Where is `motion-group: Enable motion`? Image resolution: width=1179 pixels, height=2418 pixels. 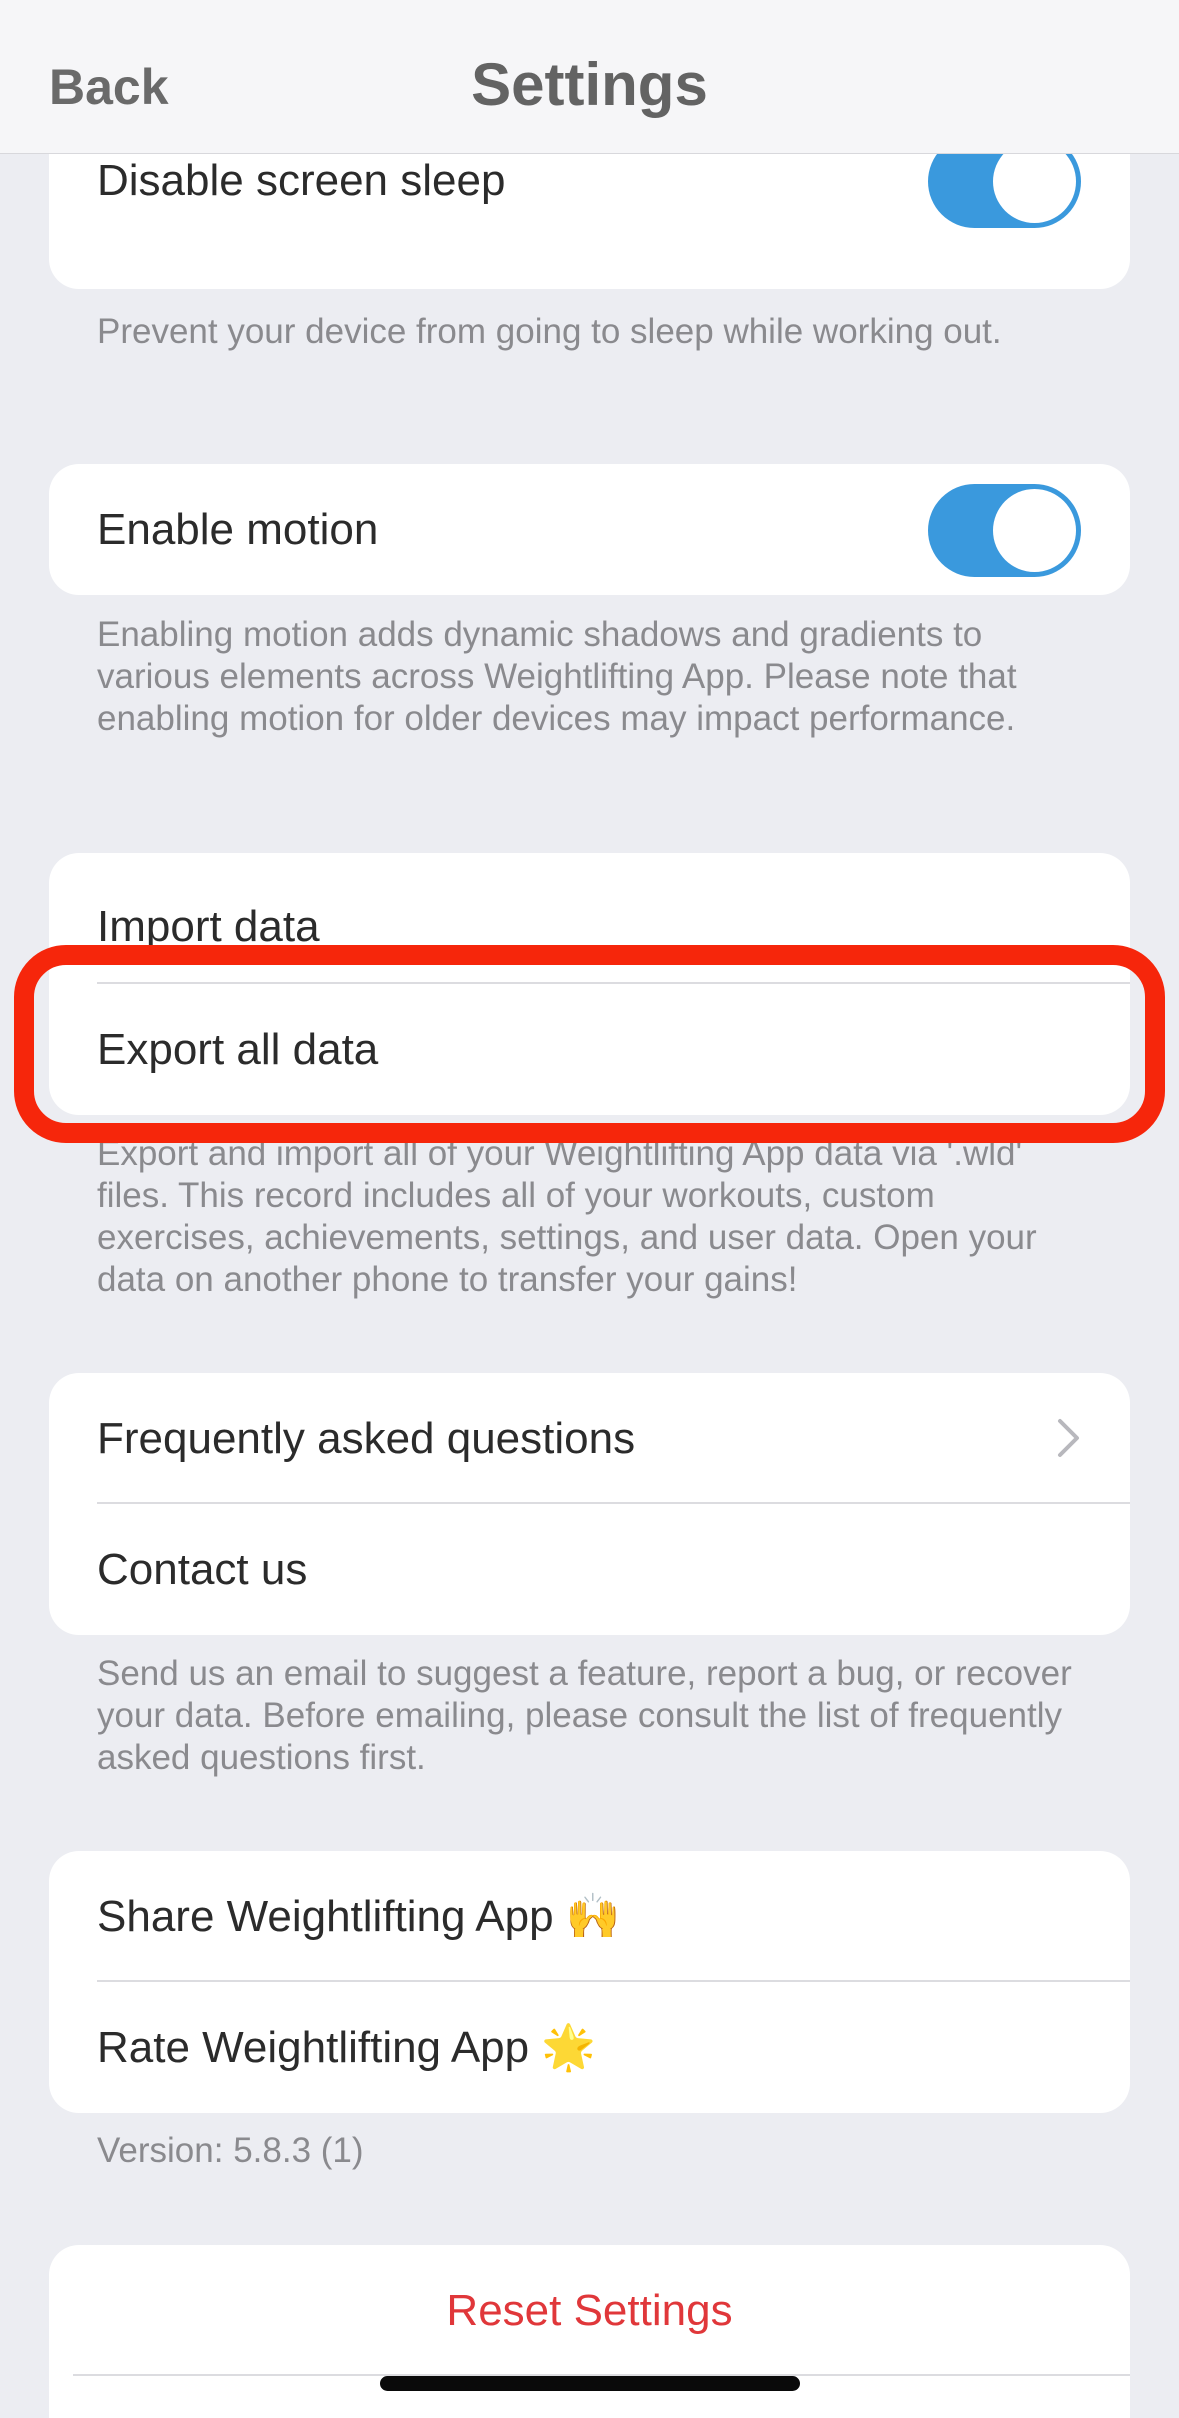
motion-group: Enable motion is located at coordinates (589, 529).